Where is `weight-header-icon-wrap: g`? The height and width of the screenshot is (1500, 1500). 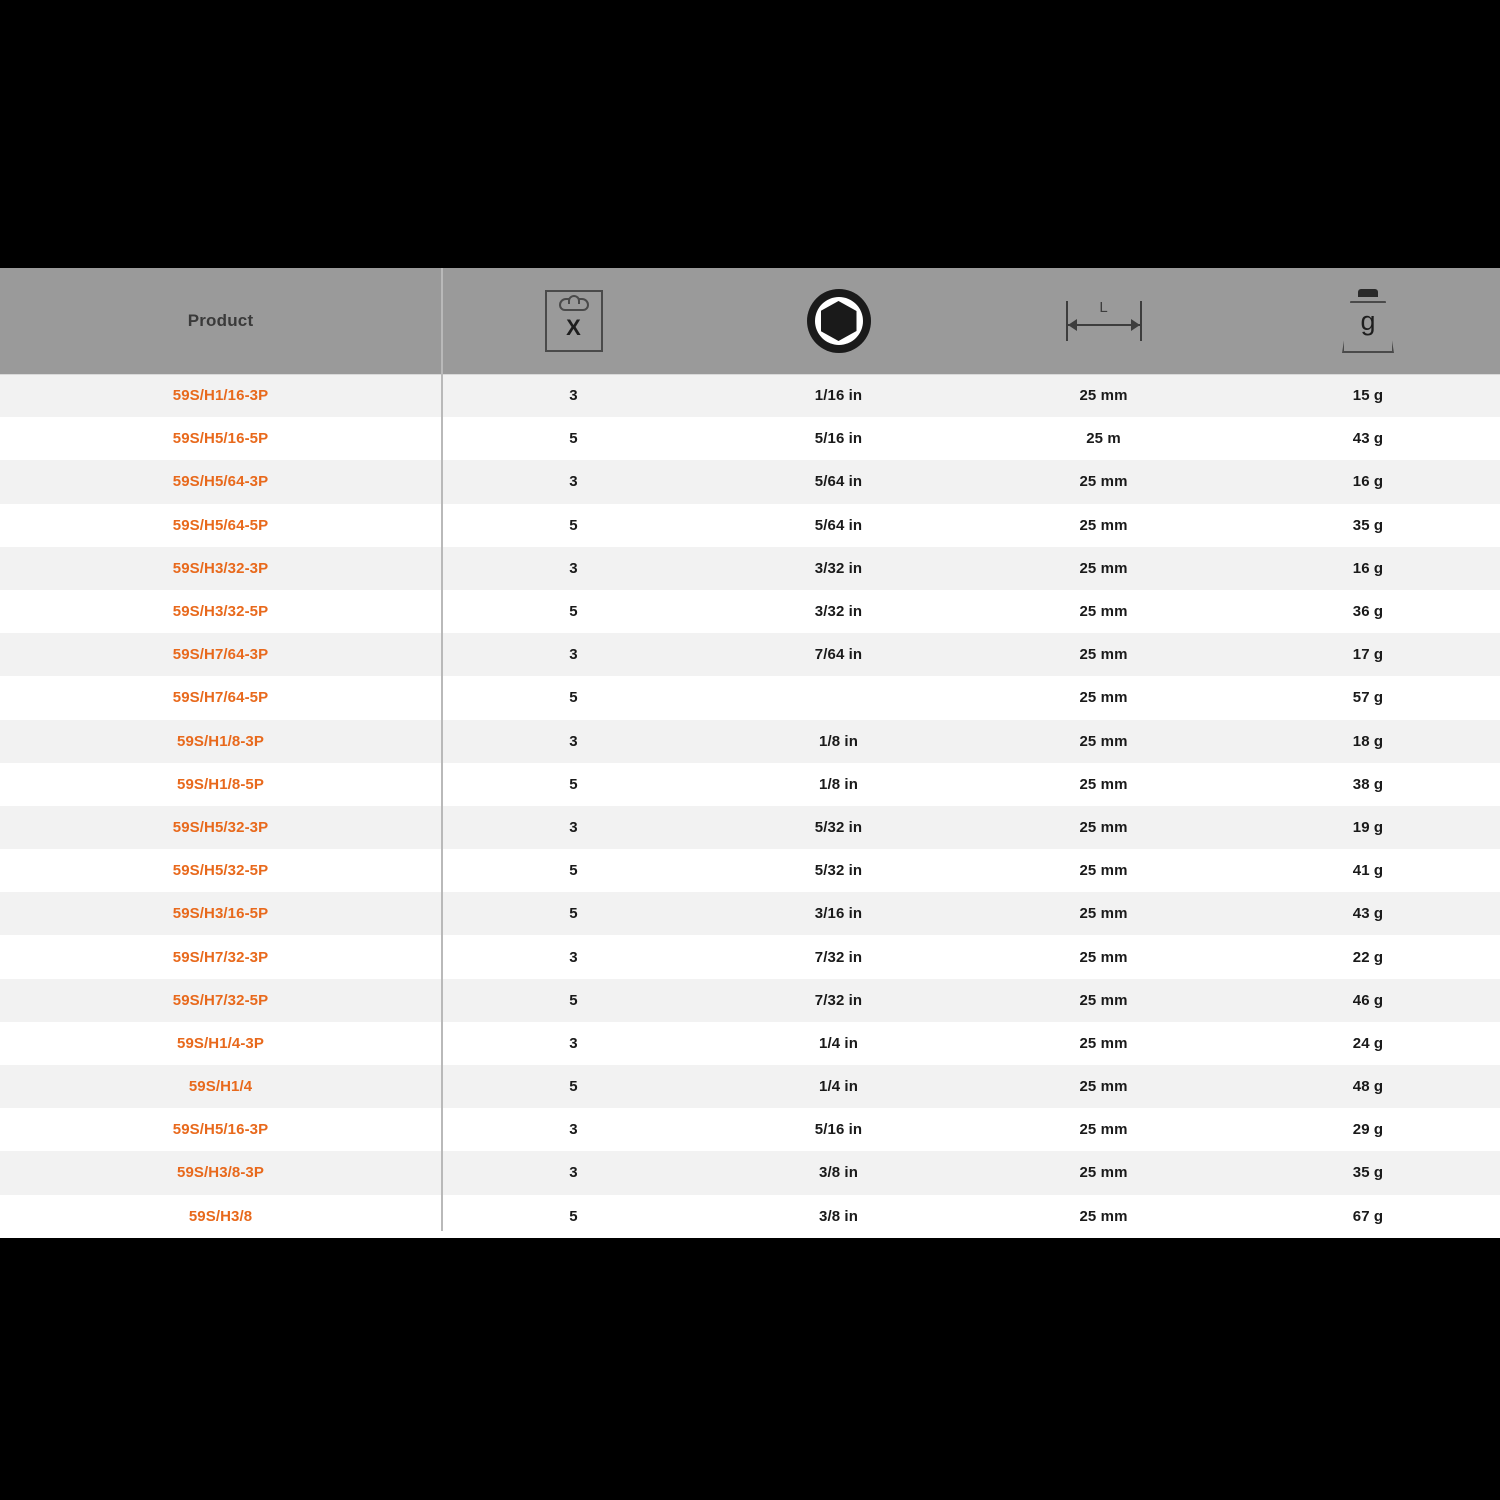
weight-header-icon-wrap: g is located at coordinates (1368, 321).